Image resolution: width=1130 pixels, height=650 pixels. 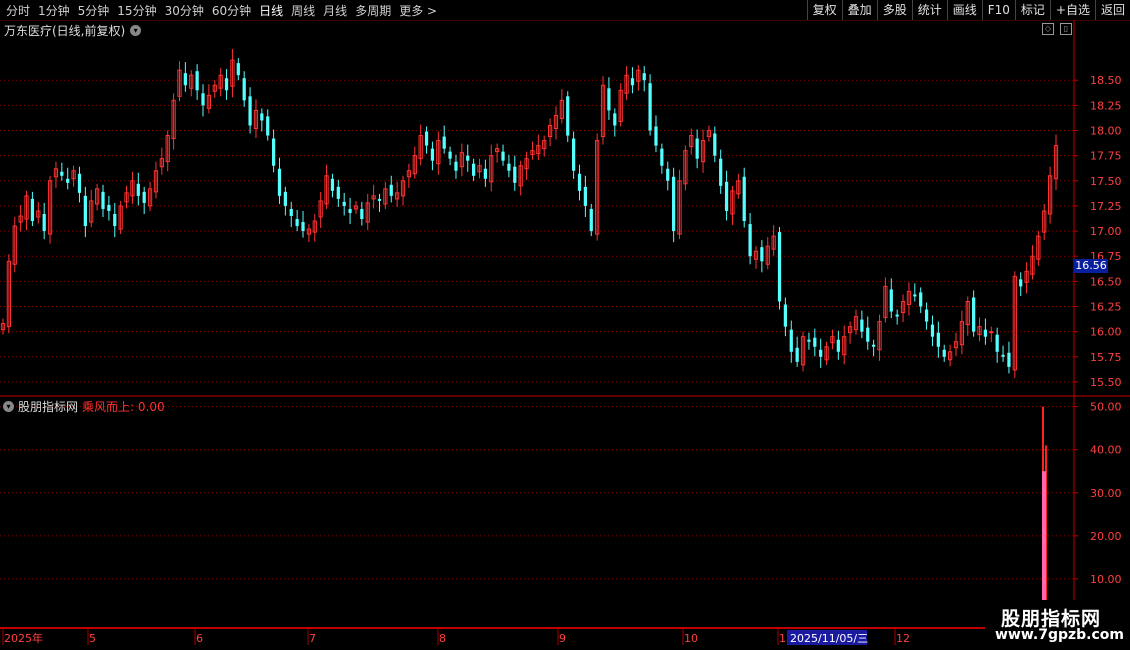 I want to click on price-tick-label: 17.25, so click(x=1106, y=206).